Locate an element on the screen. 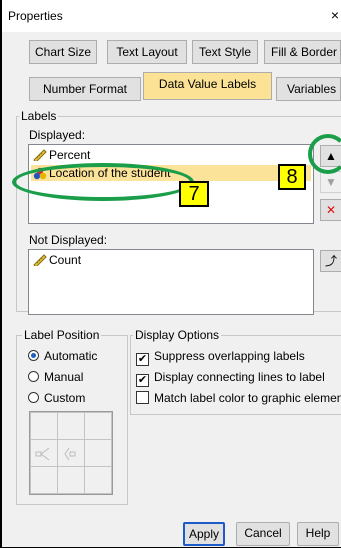 Image resolution: width=341 pixels, height=548 pixels. checkbox-label: Match label color to graphic element is located at coordinates (247, 398).